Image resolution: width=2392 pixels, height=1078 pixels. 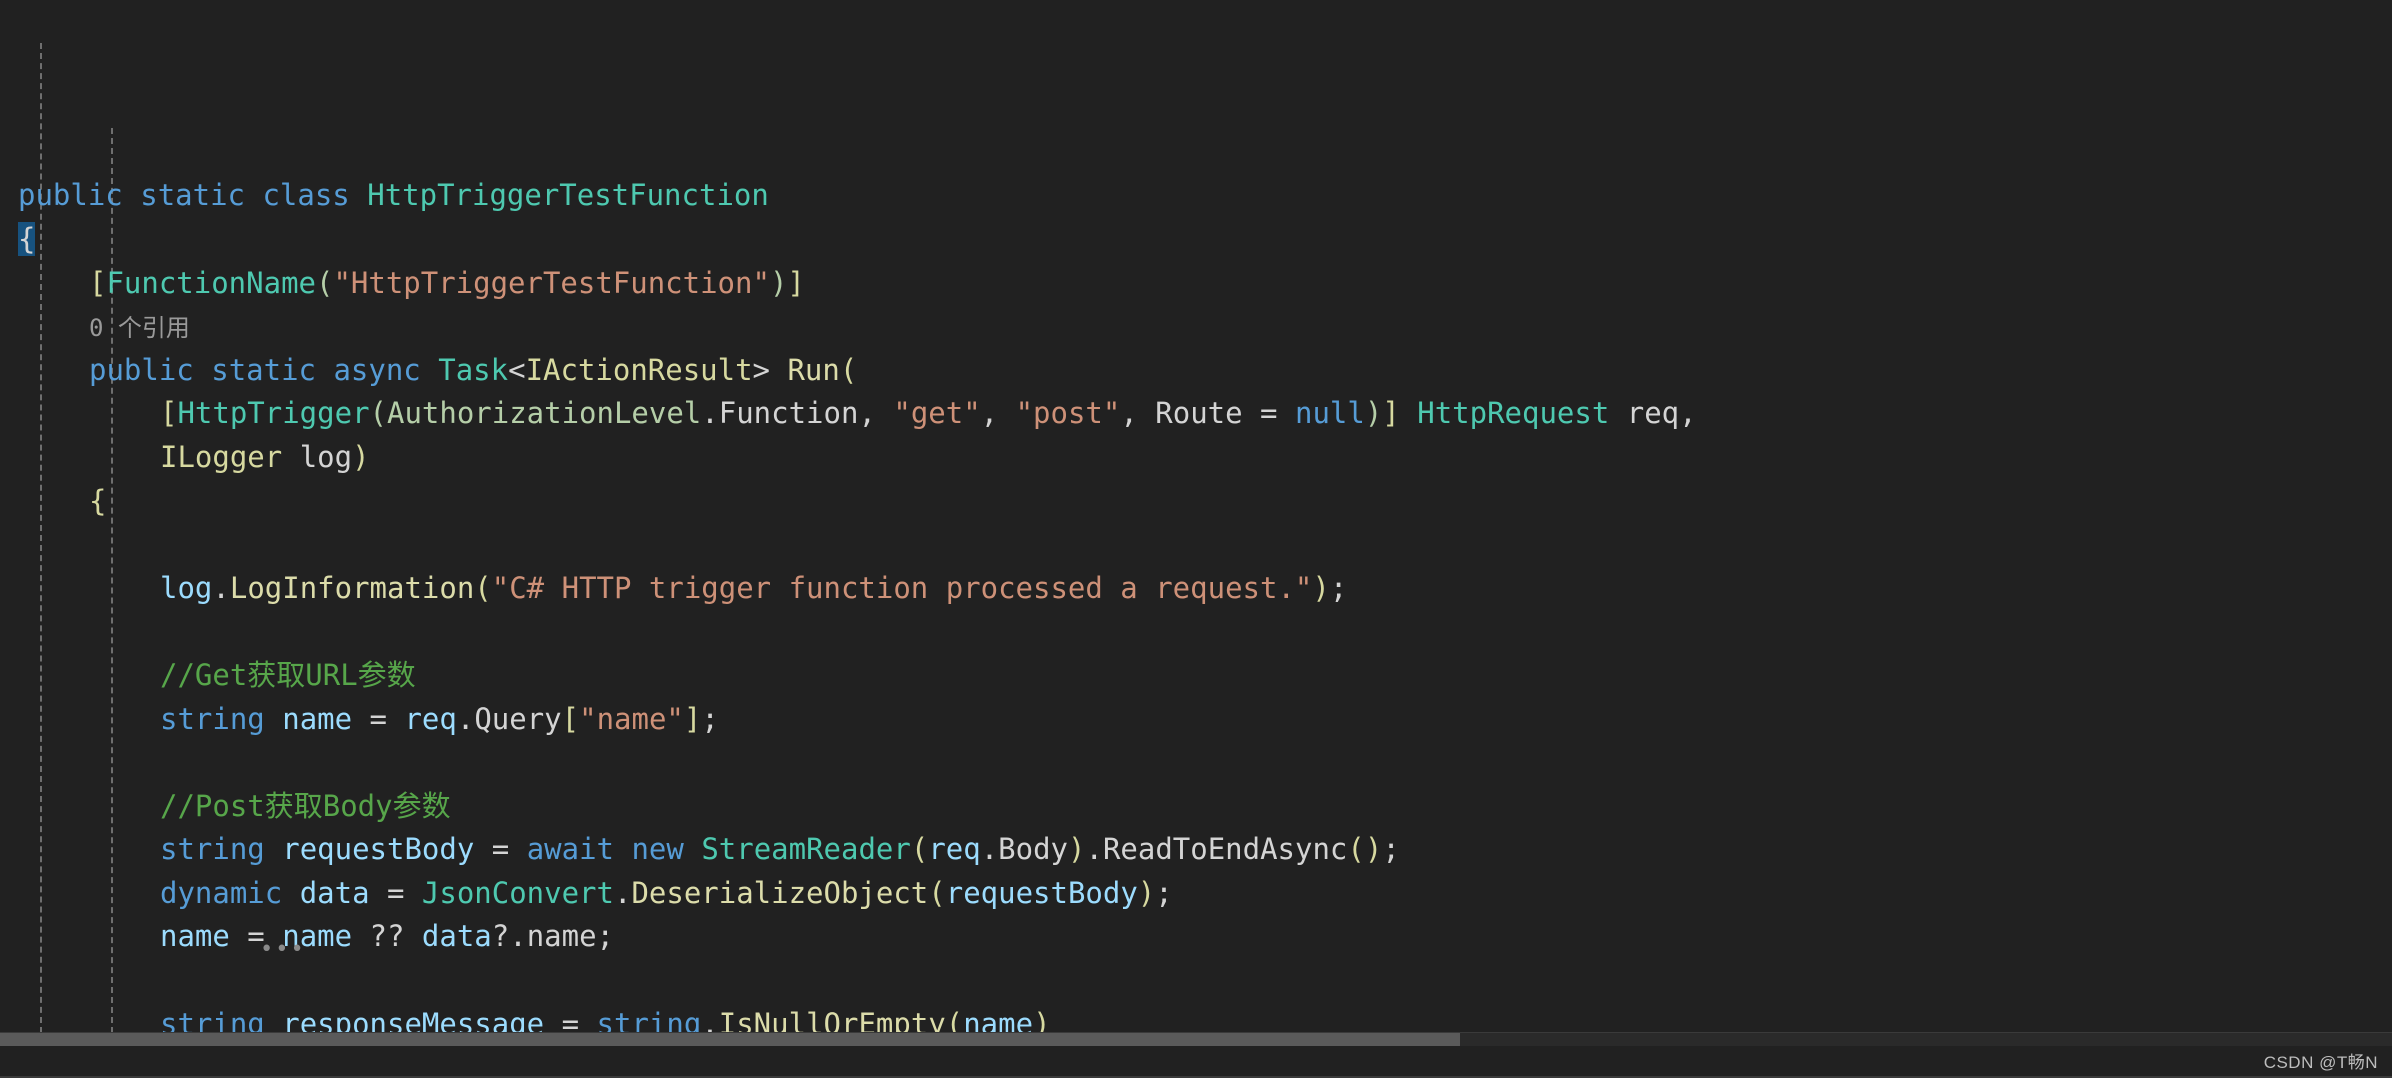 What do you see at coordinates (2320, 1062) in the screenshot?
I see `csdn-watermark: CSDN @T畅N` at bounding box center [2320, 1062].